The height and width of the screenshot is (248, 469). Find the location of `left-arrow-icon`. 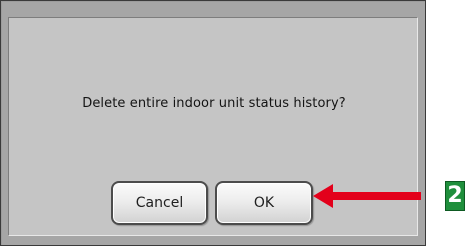

left-arrow-icon is located at coordinates (367, 196).